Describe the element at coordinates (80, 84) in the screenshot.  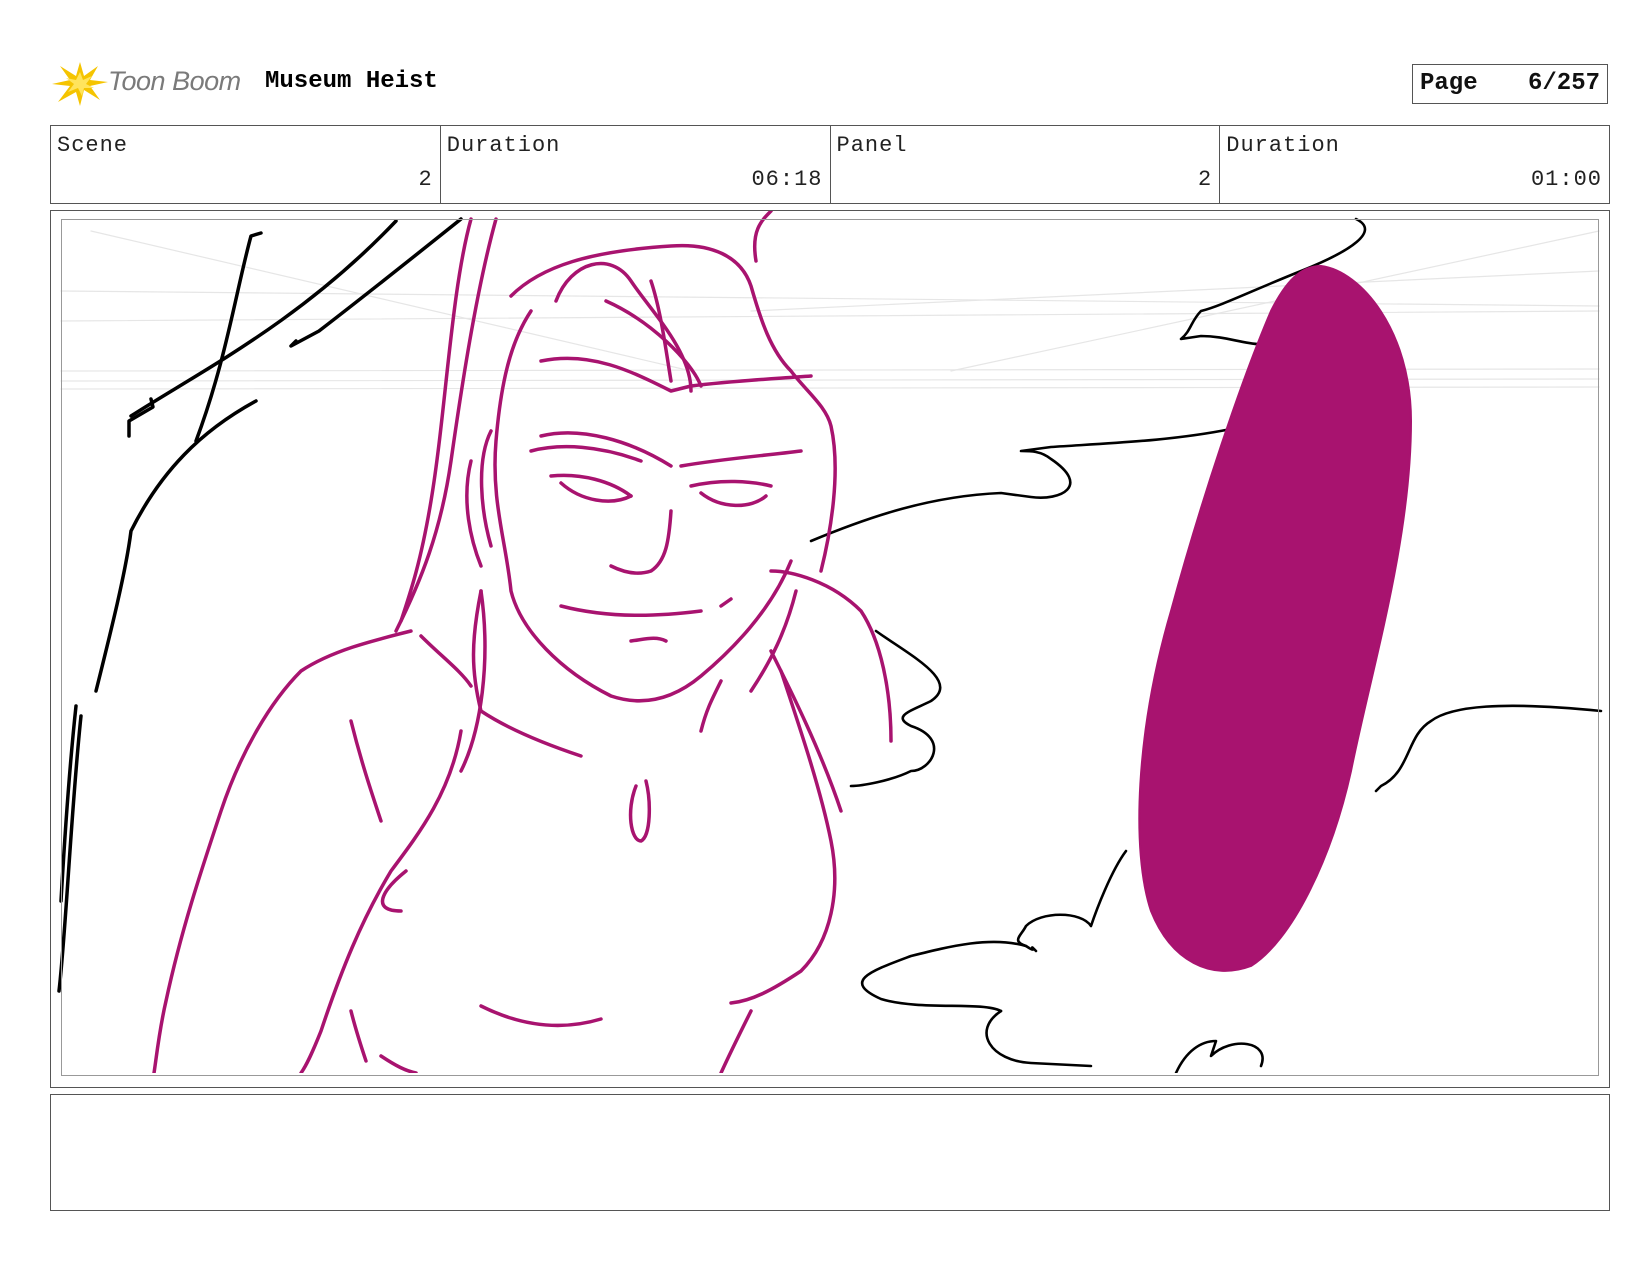
I see `burst-icon` at that location.